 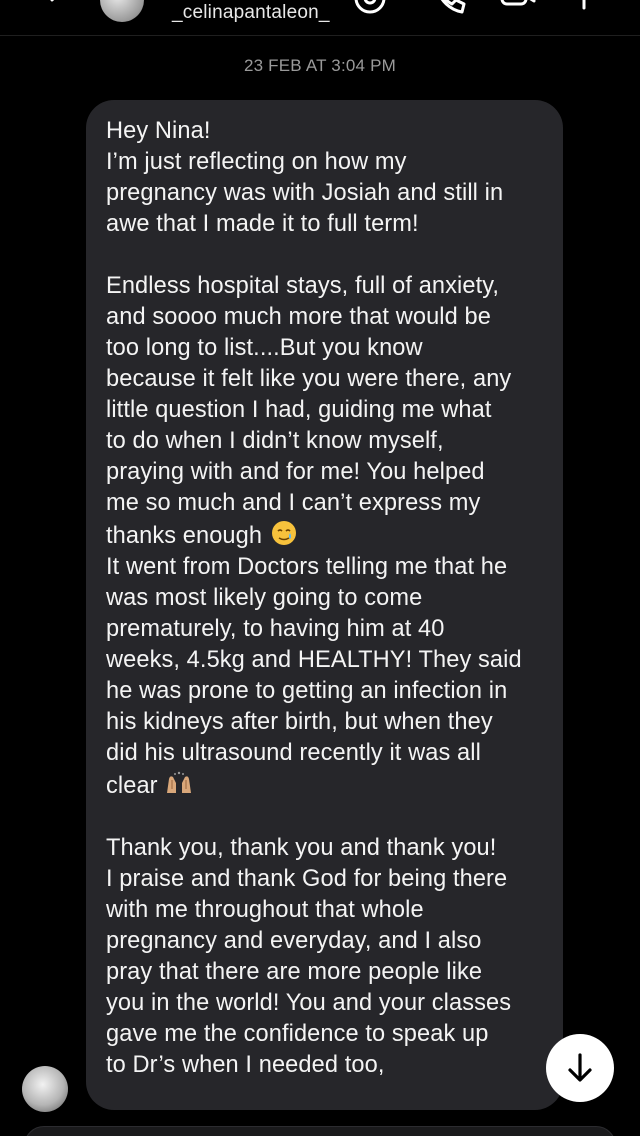 What do you see at coordinates (179, 783) in the screenshot?
I see `raising-hands-icon` at bounding box center [179, 783].